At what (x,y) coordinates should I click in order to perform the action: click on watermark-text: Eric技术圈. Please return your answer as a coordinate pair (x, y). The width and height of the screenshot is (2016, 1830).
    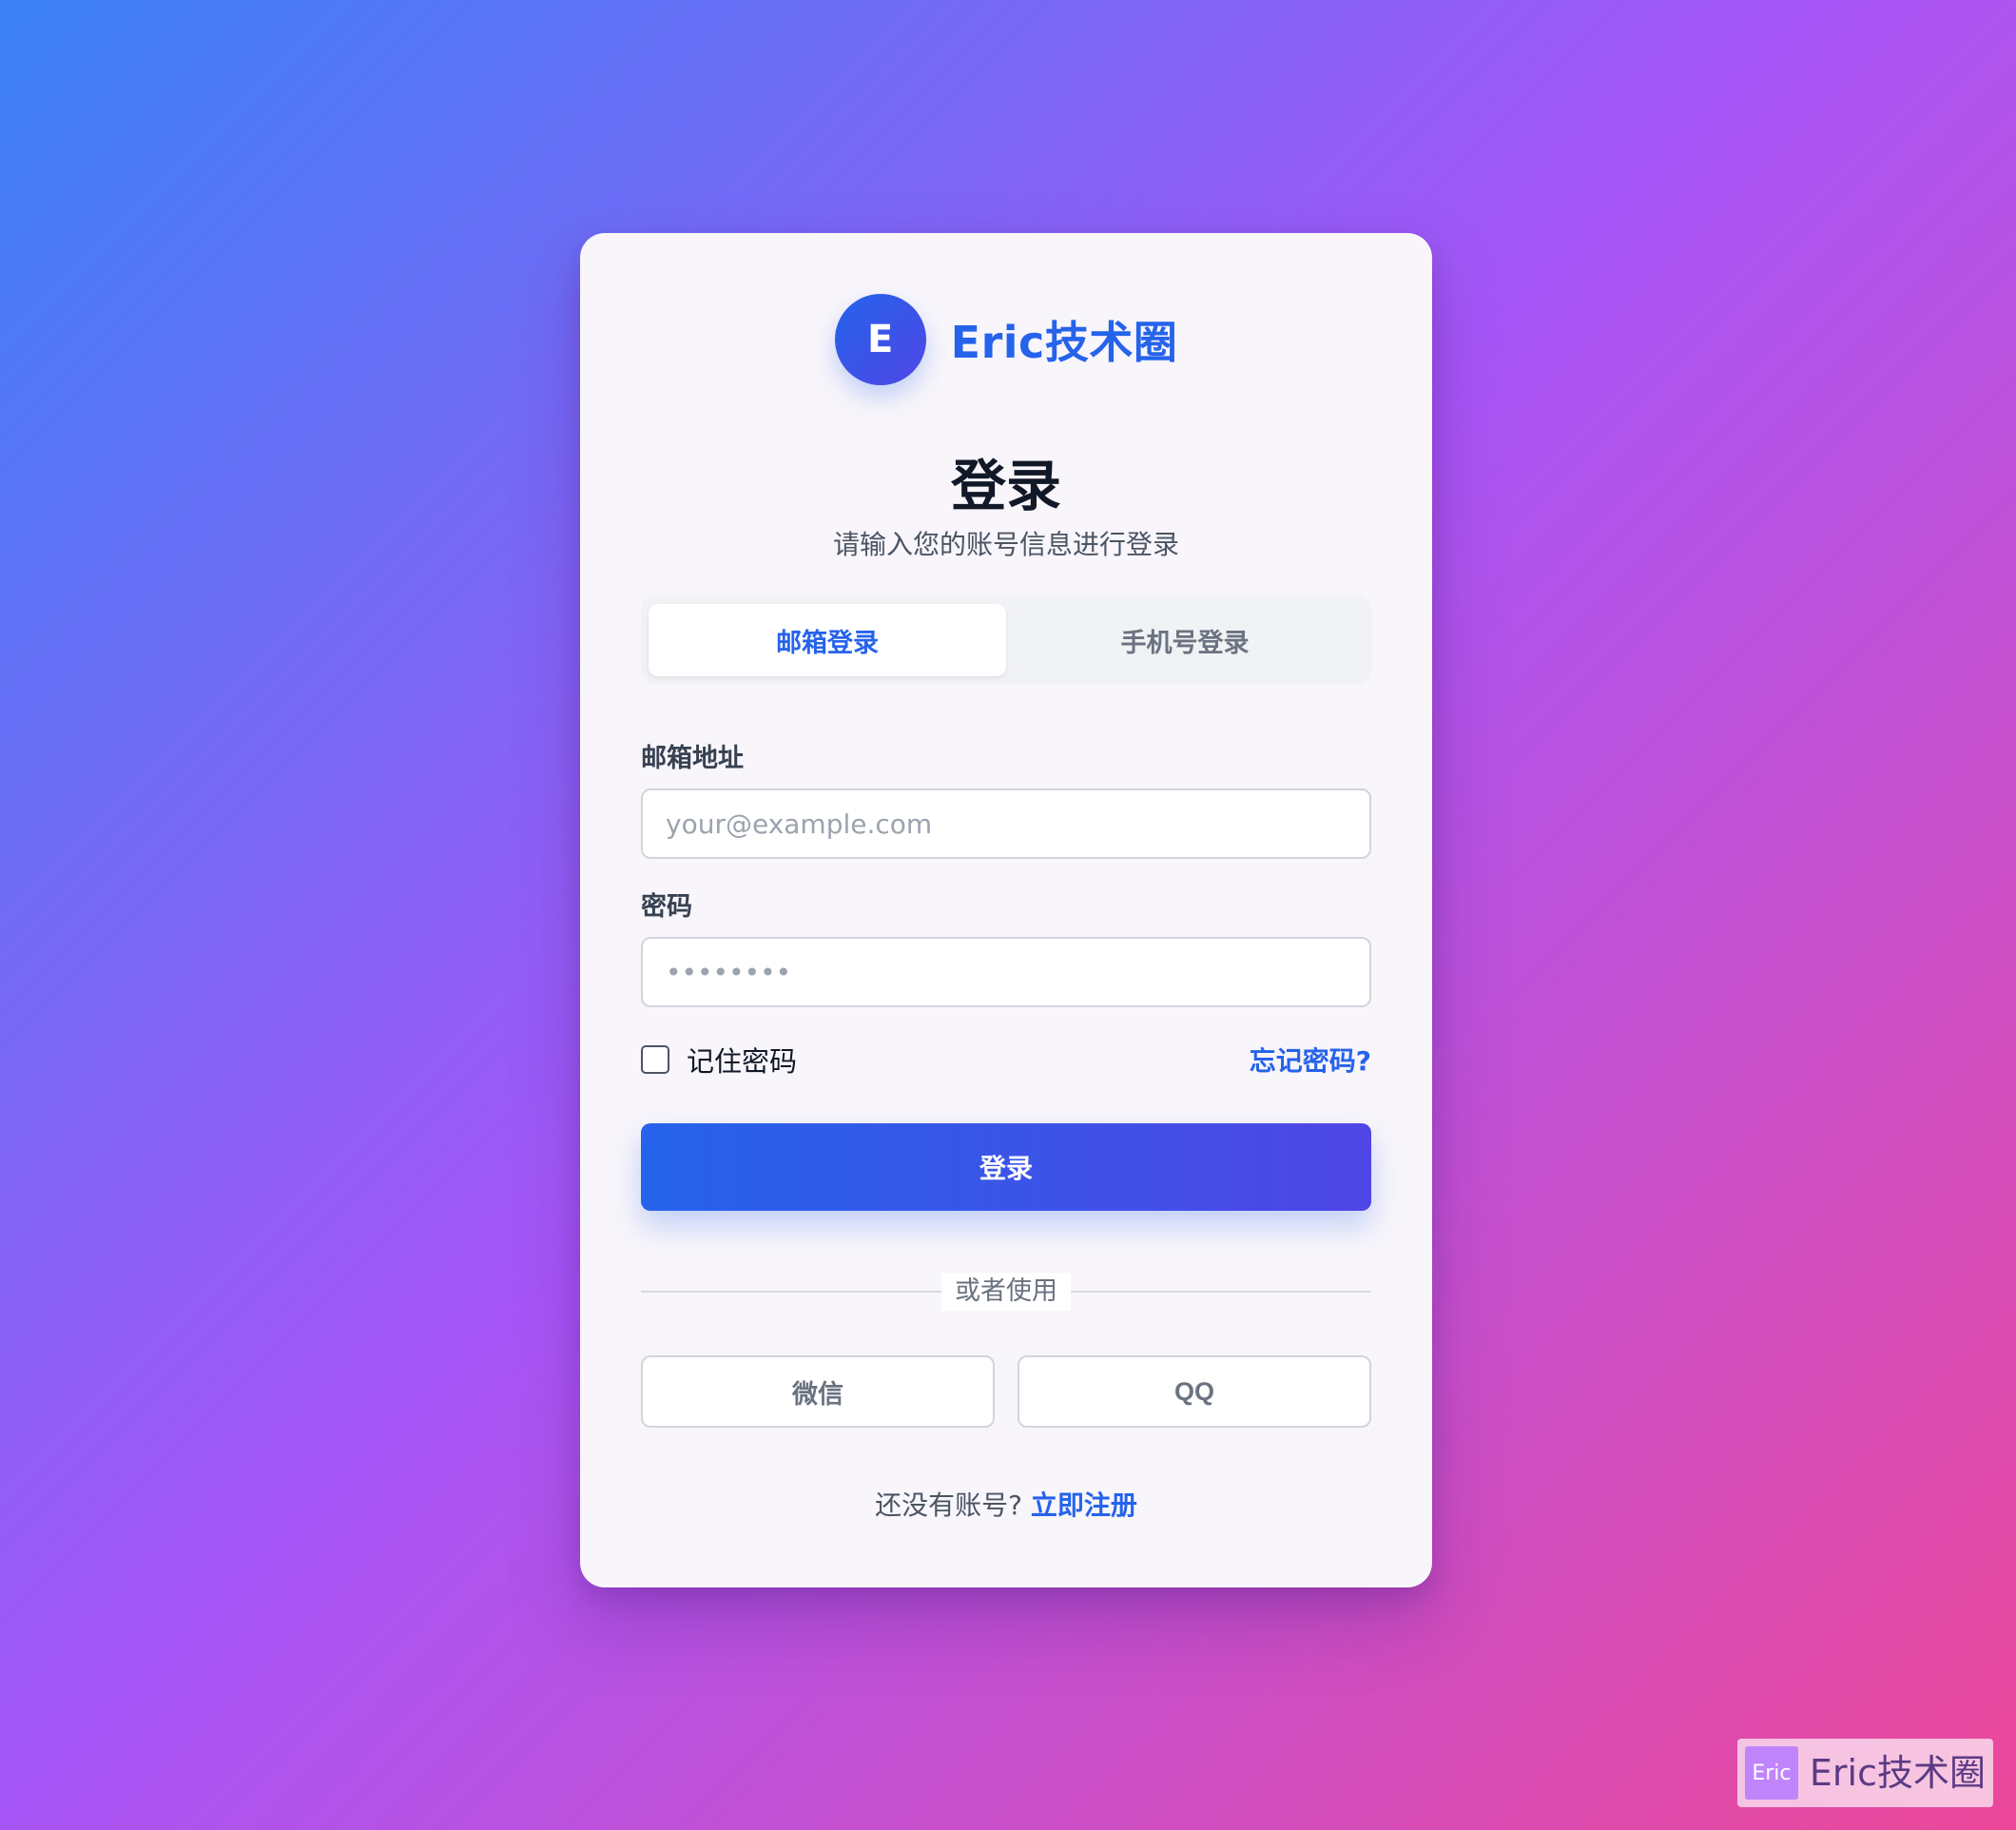
    Looking at the image, I should click on (1897, 1773).